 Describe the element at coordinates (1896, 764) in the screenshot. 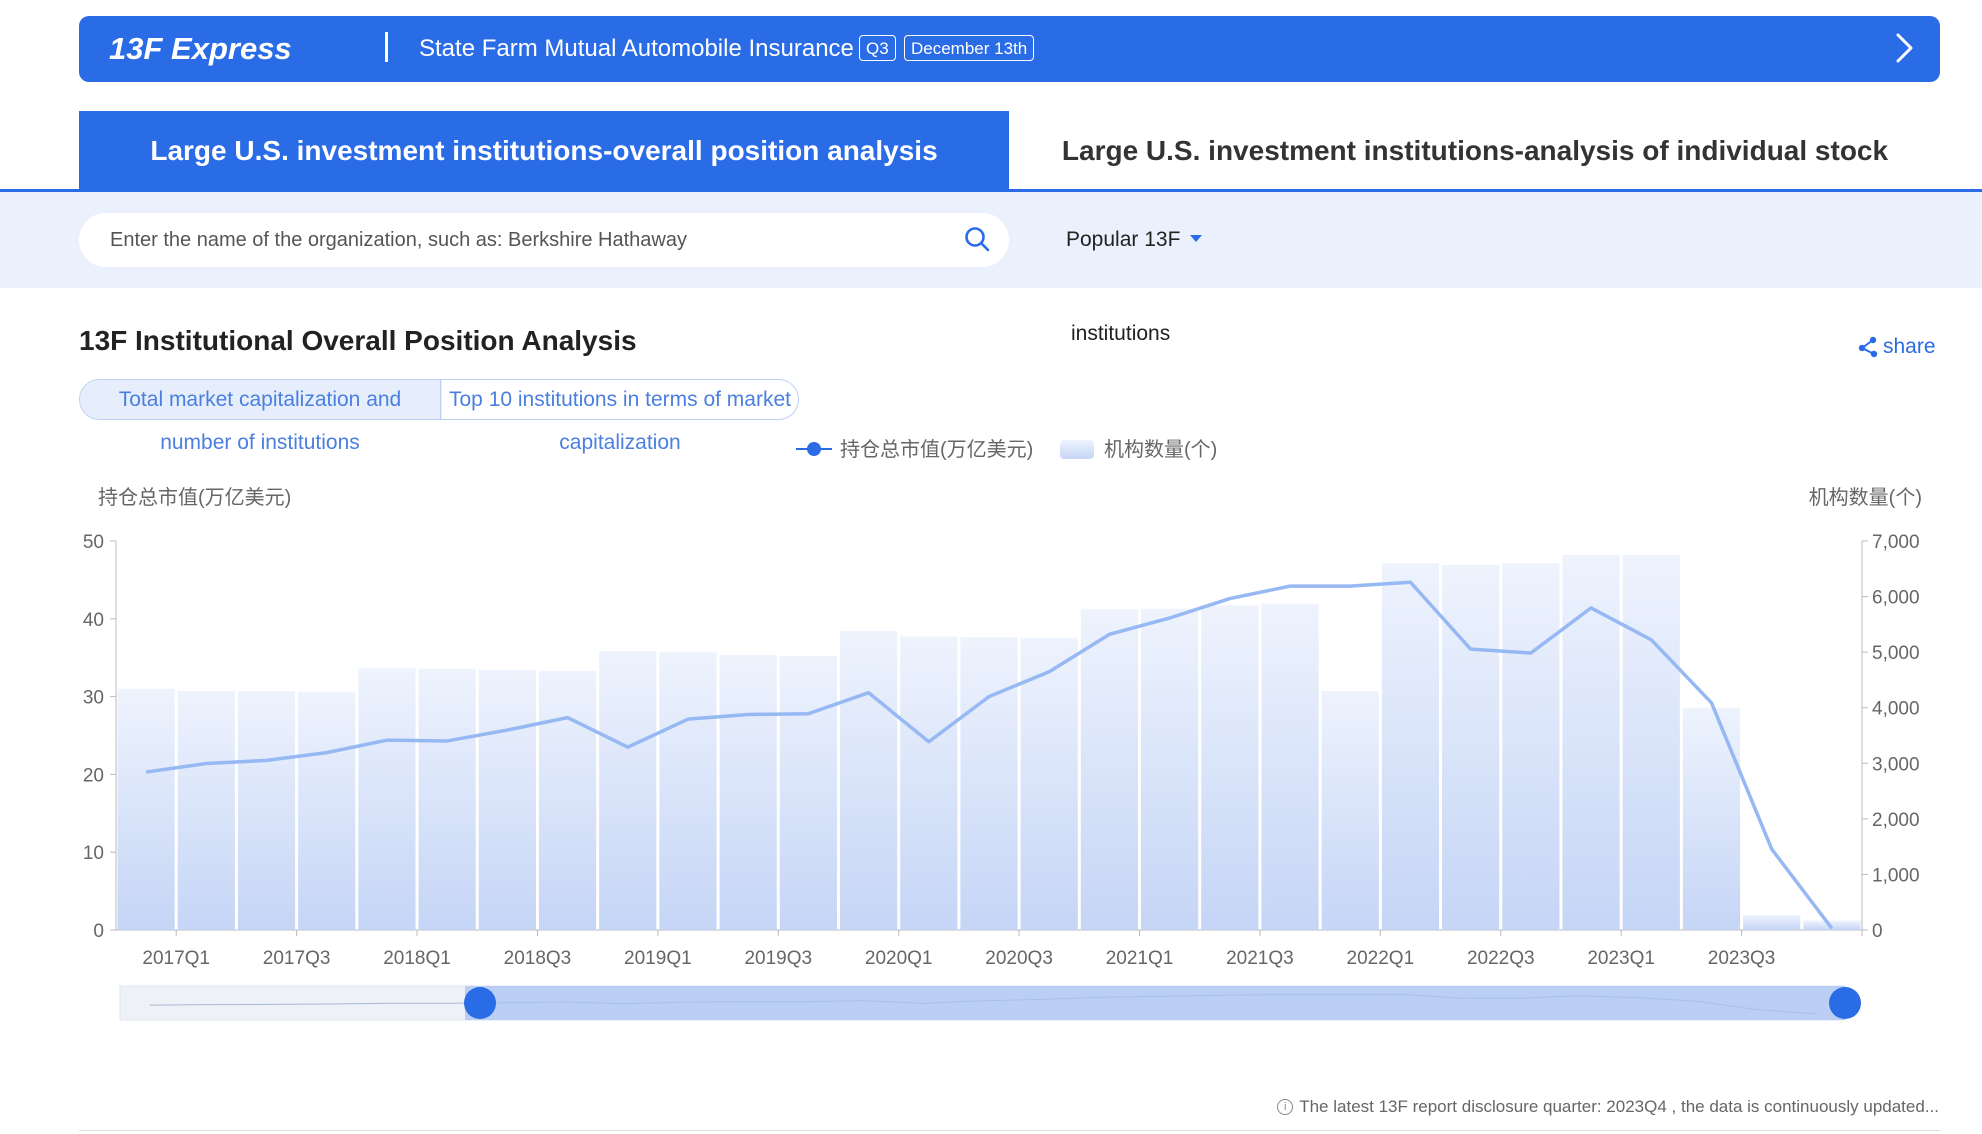

I see `y-right-tick-label: 3,000` at that location.